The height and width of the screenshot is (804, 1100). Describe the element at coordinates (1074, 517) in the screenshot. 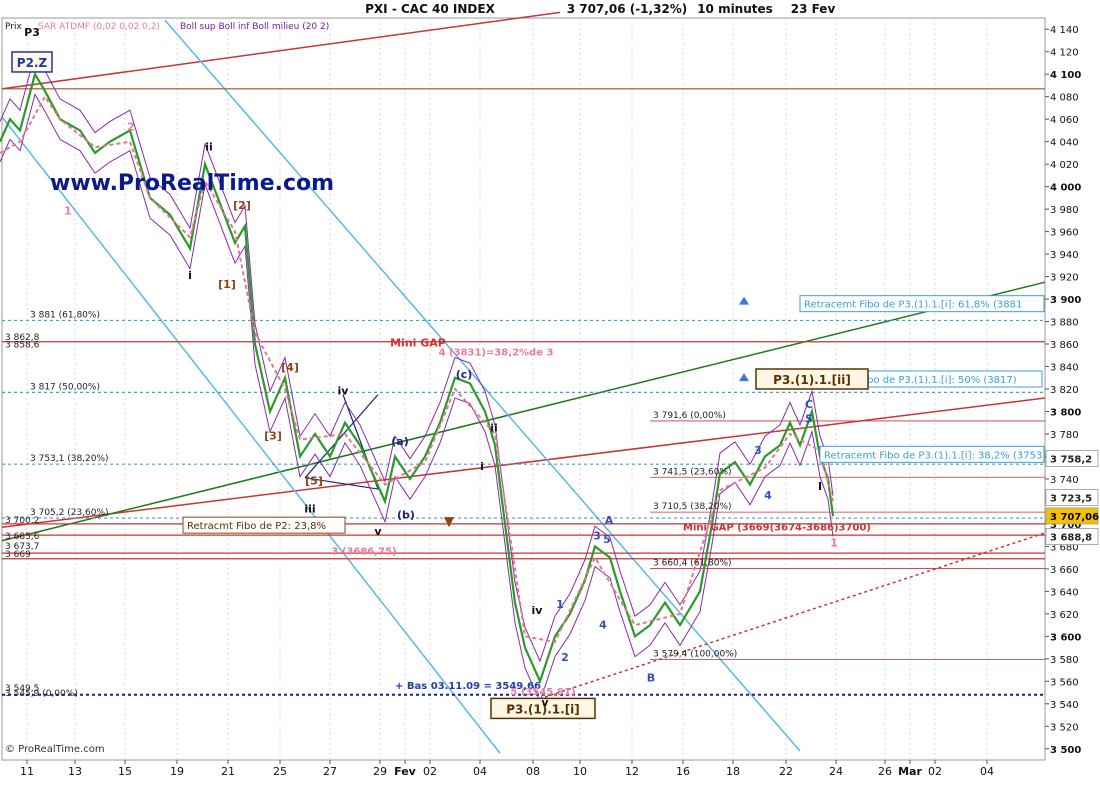

I see `price-tag-label: 3 707,06` at that location.